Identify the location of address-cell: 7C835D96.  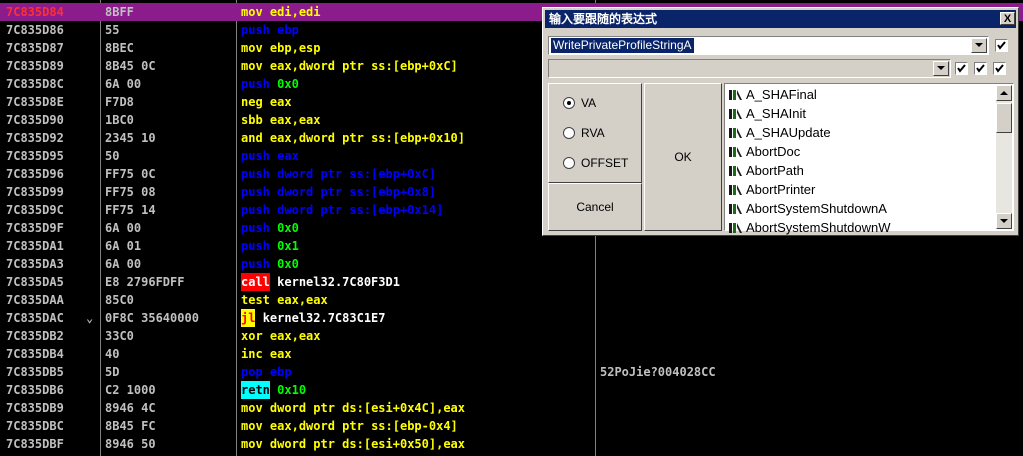
(35, 174).